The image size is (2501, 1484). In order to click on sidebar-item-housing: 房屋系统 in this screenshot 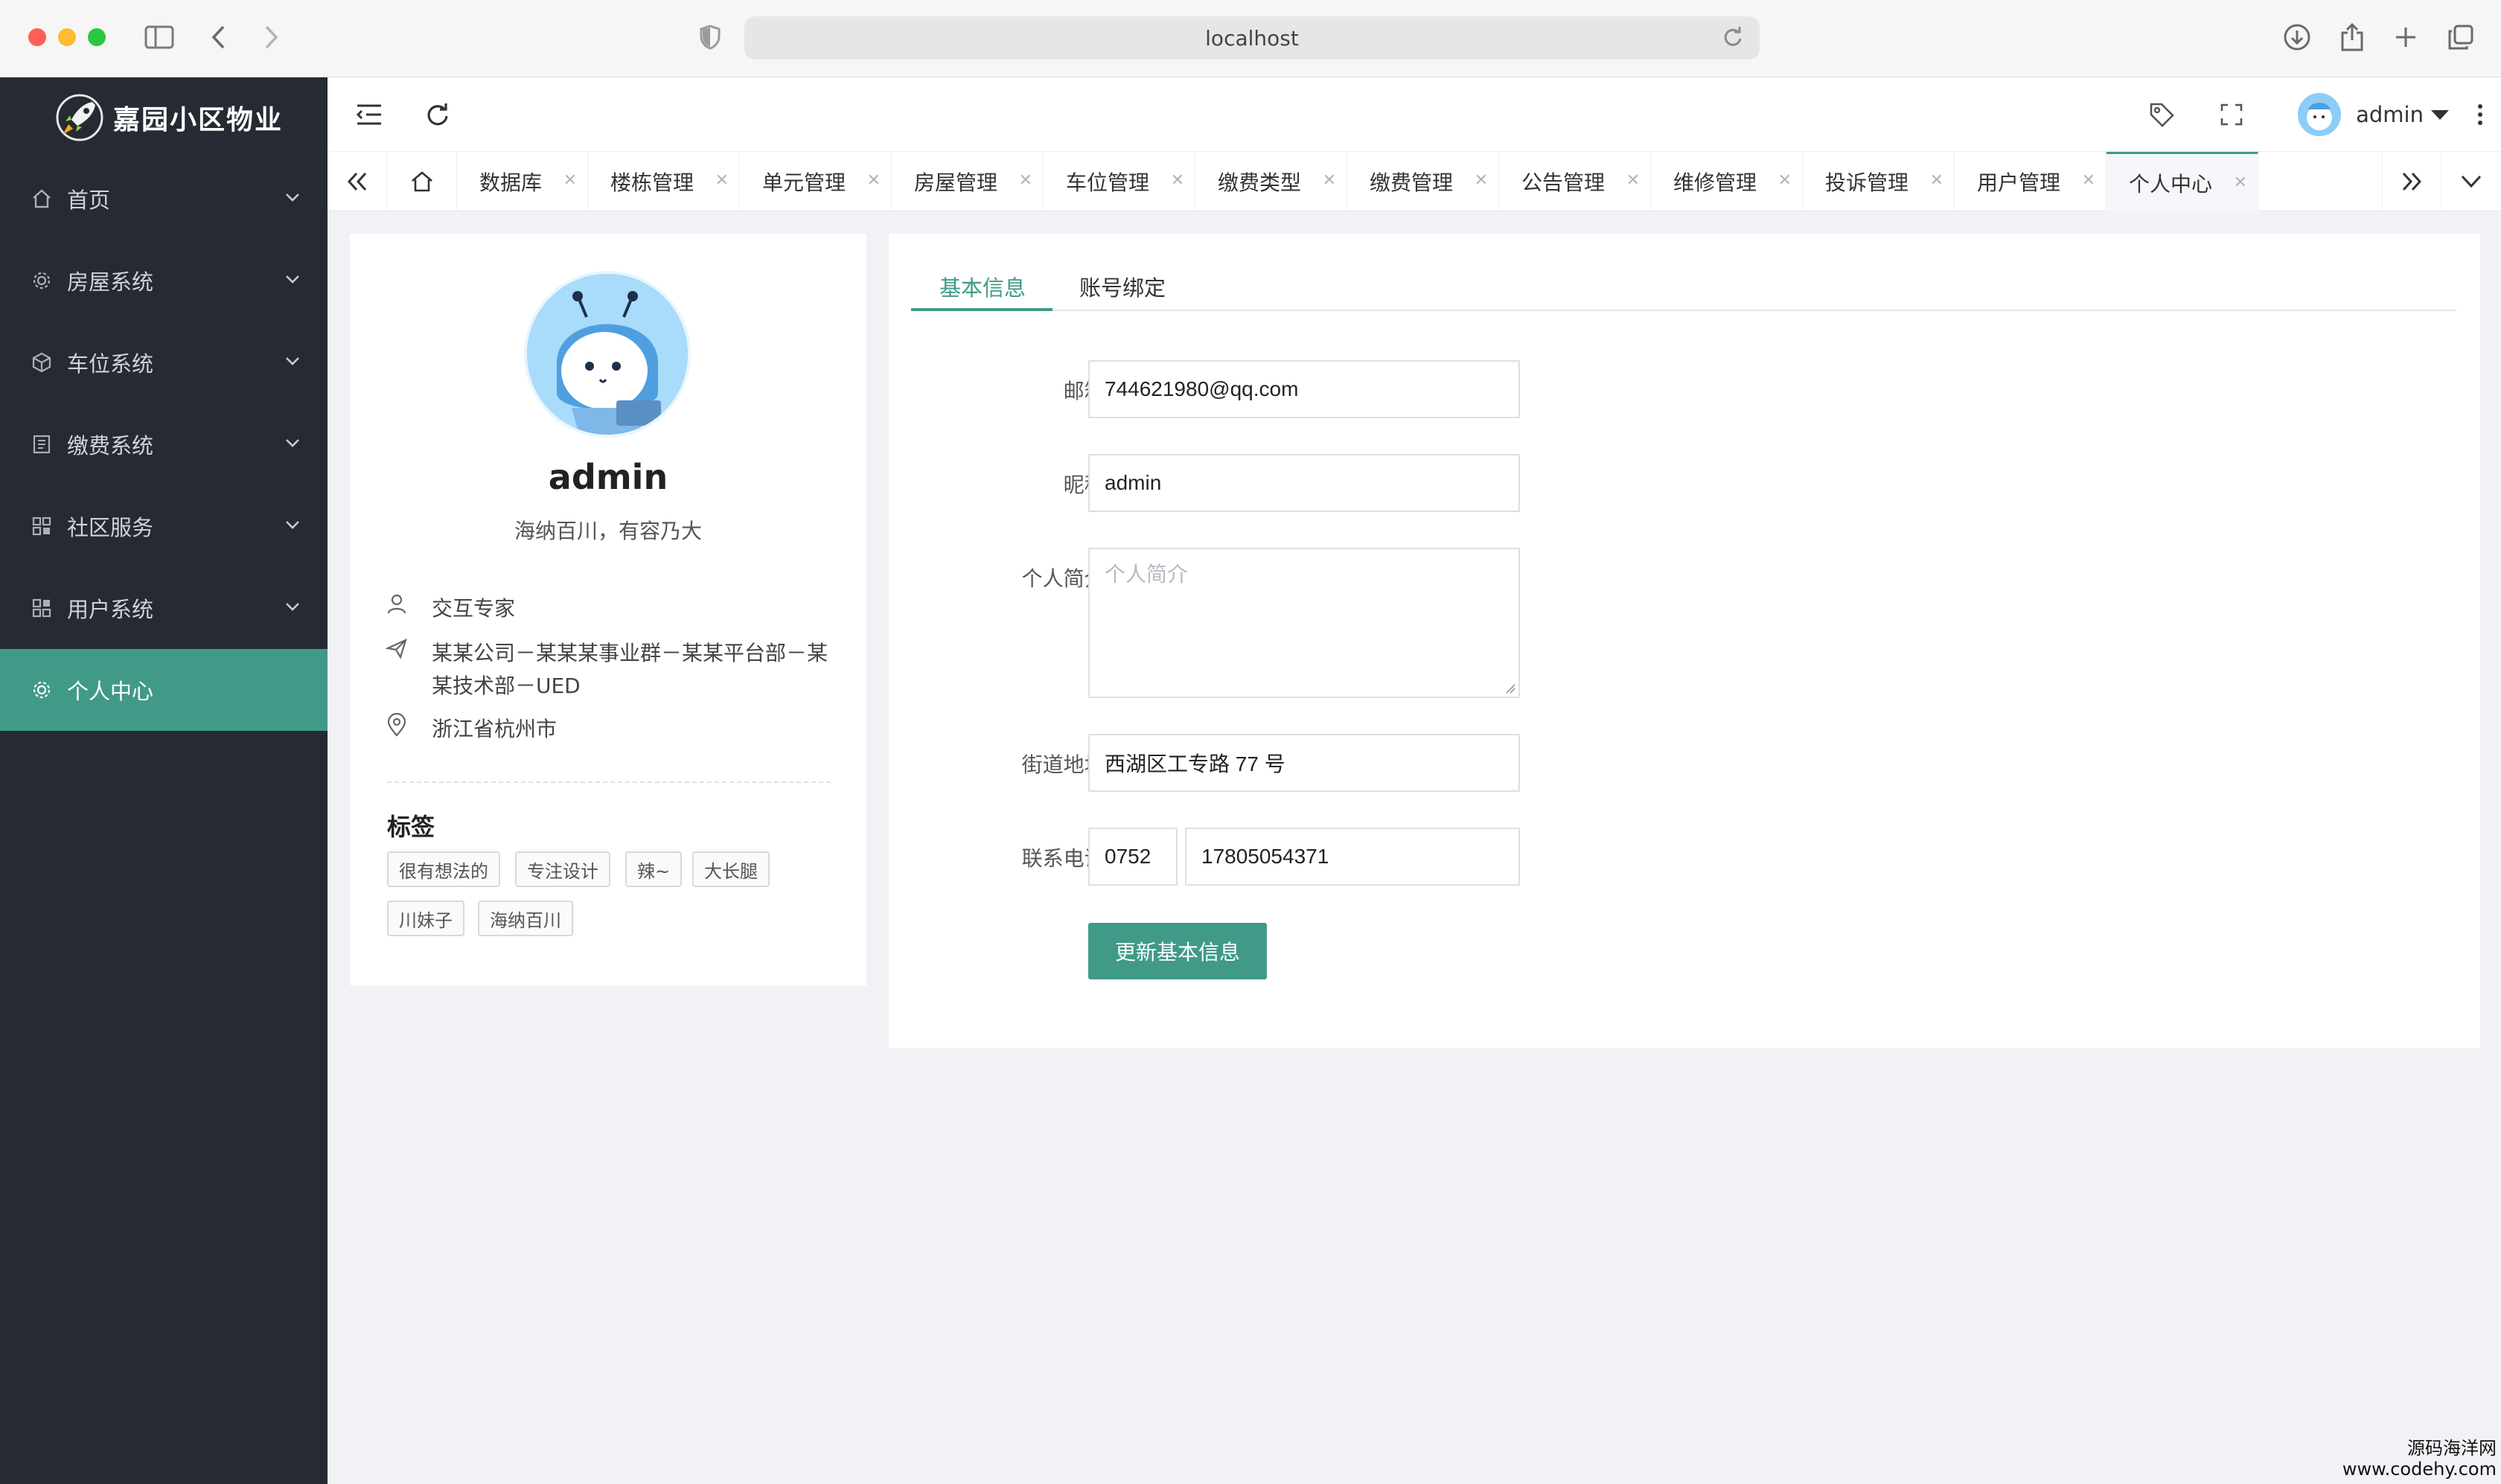, I will do `click(164, 281)`.